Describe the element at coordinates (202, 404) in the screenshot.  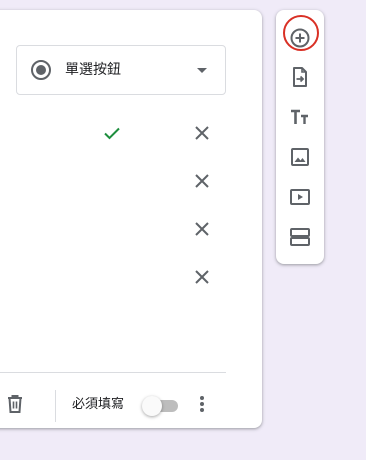
I see `more-options-icon` at that location.